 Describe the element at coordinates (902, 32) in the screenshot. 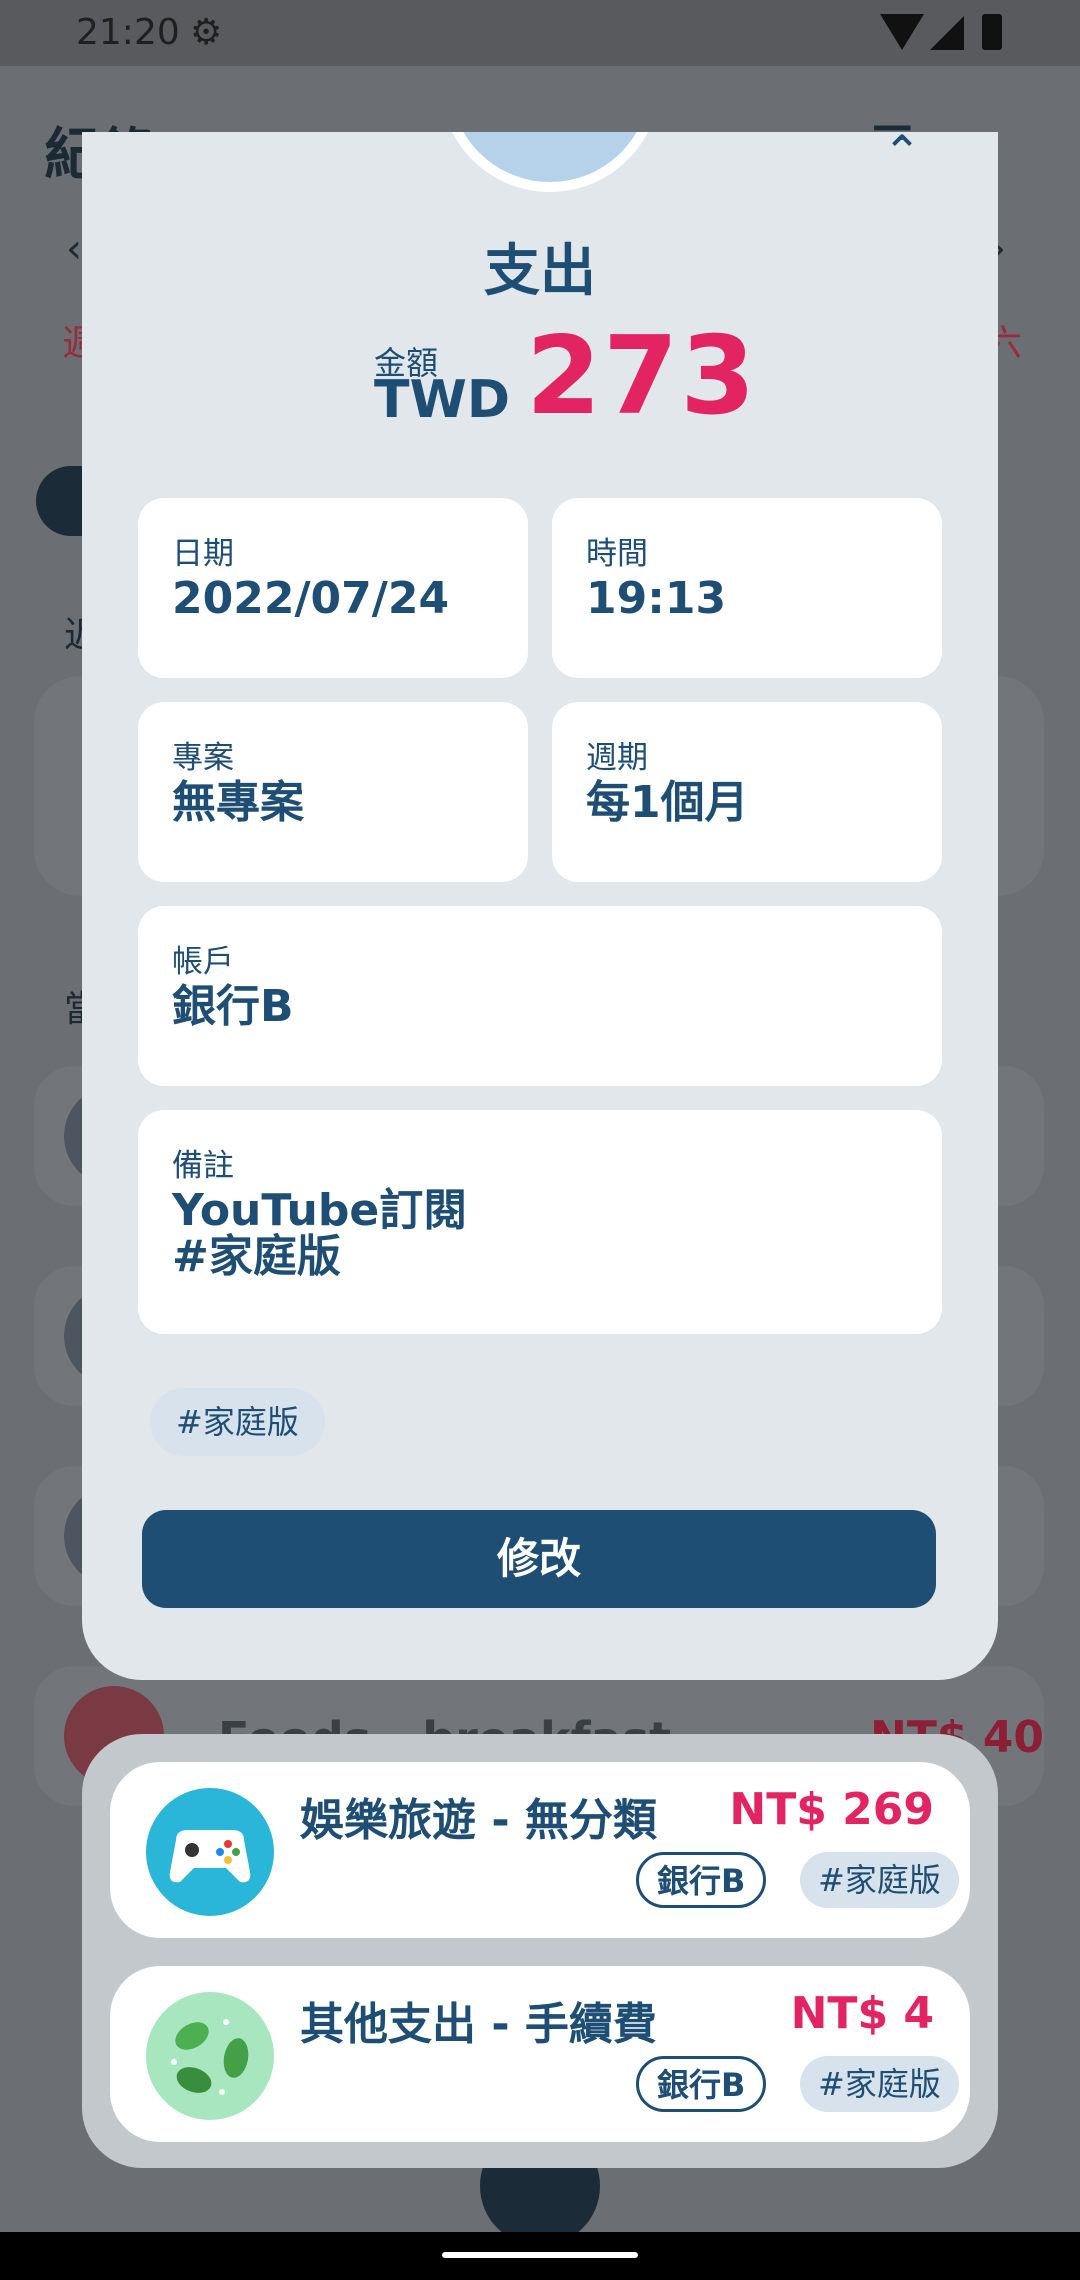

I see `wifi-icon` at that location.